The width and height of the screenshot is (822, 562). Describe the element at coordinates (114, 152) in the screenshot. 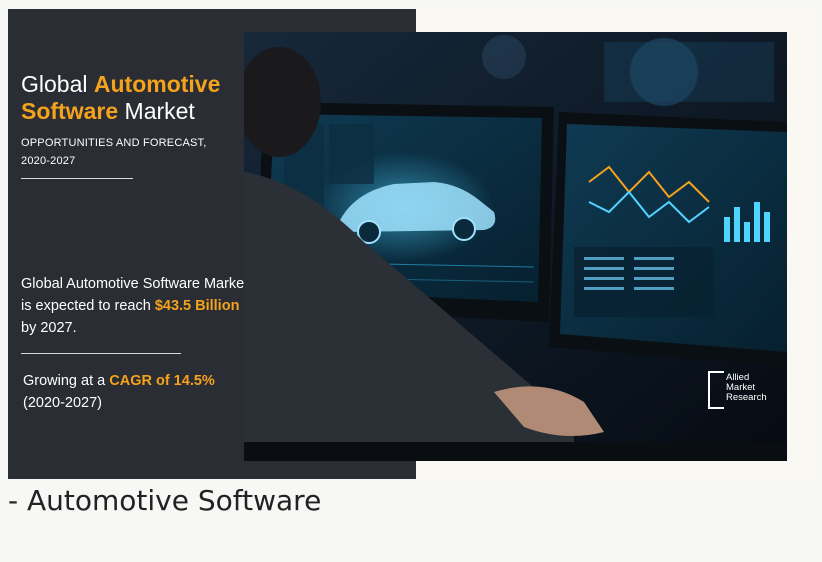

I see `infographic-subtitle: OPPORTUNITIES AND FORECAST, 2020-2027` at that location.